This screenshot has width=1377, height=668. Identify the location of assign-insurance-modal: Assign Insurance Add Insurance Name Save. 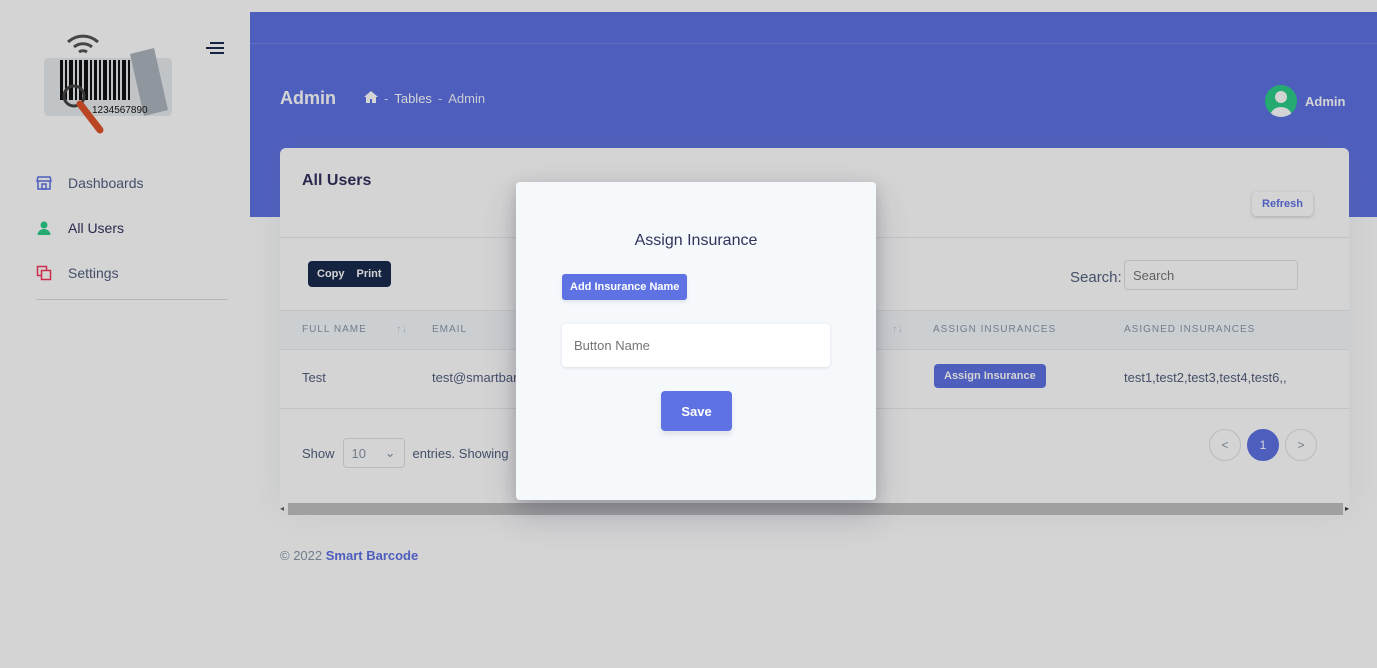
(696, 341).